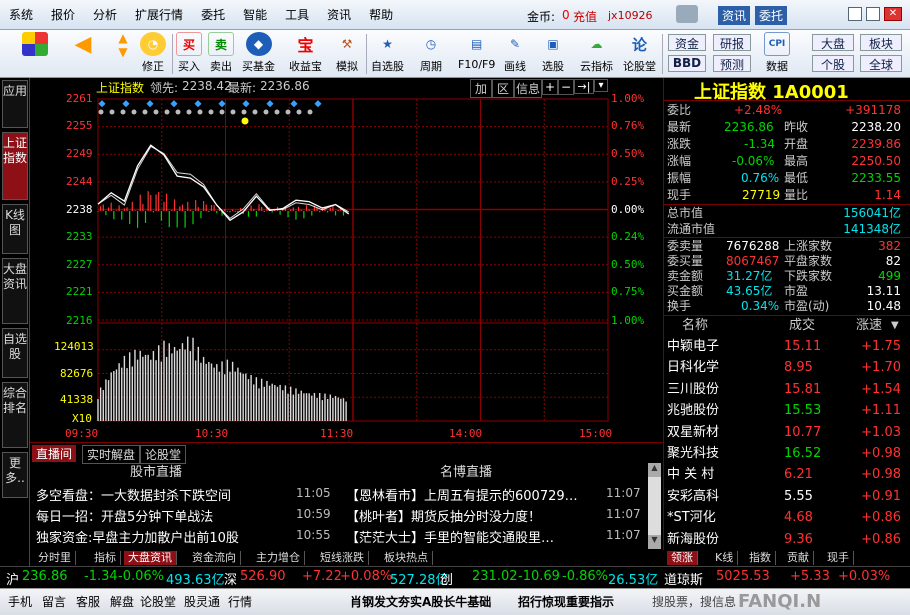 This screenshot has height=615, width=910. I want to click on weituo-button: 委托, so click(771, 15).